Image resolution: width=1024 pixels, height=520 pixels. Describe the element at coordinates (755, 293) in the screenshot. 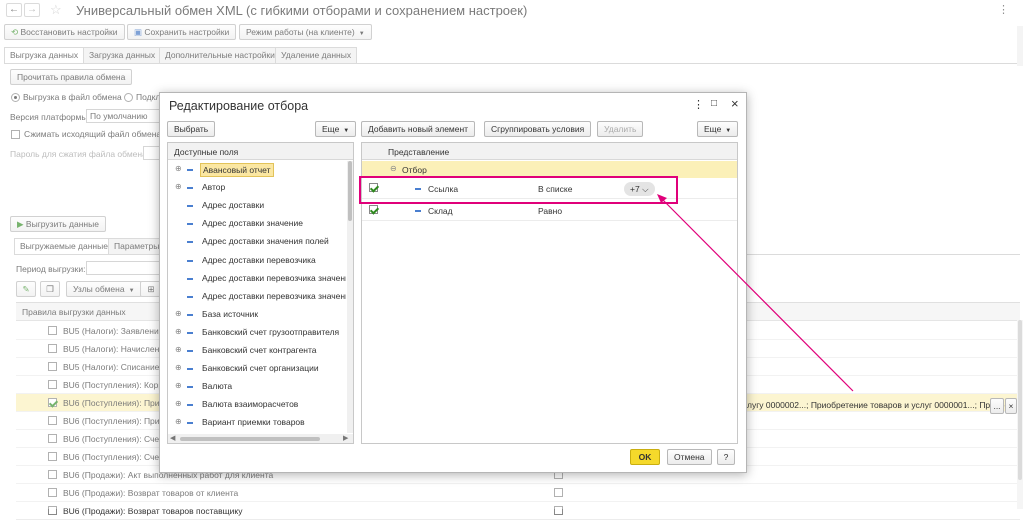

I see `annotation-arrow` at that location.